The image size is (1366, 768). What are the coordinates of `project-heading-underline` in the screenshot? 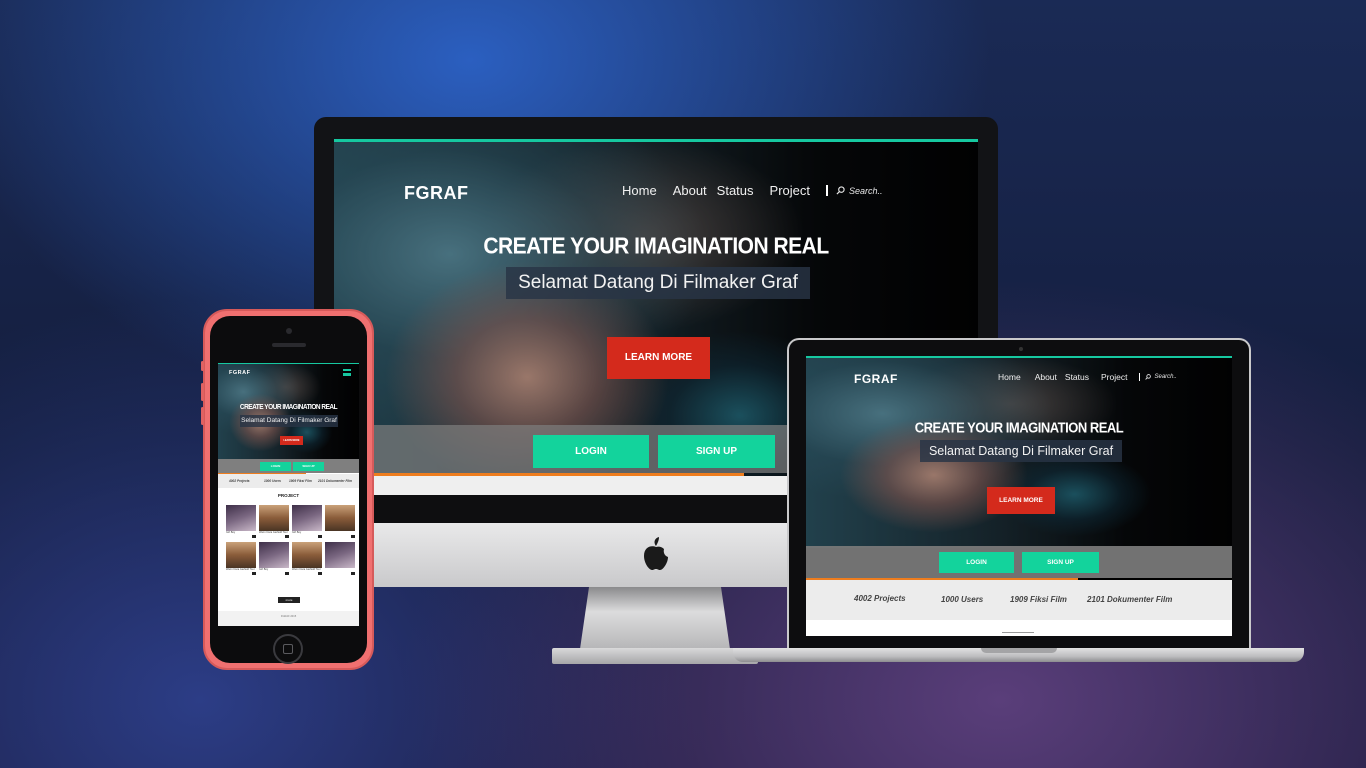 It's located at (1018, 632).